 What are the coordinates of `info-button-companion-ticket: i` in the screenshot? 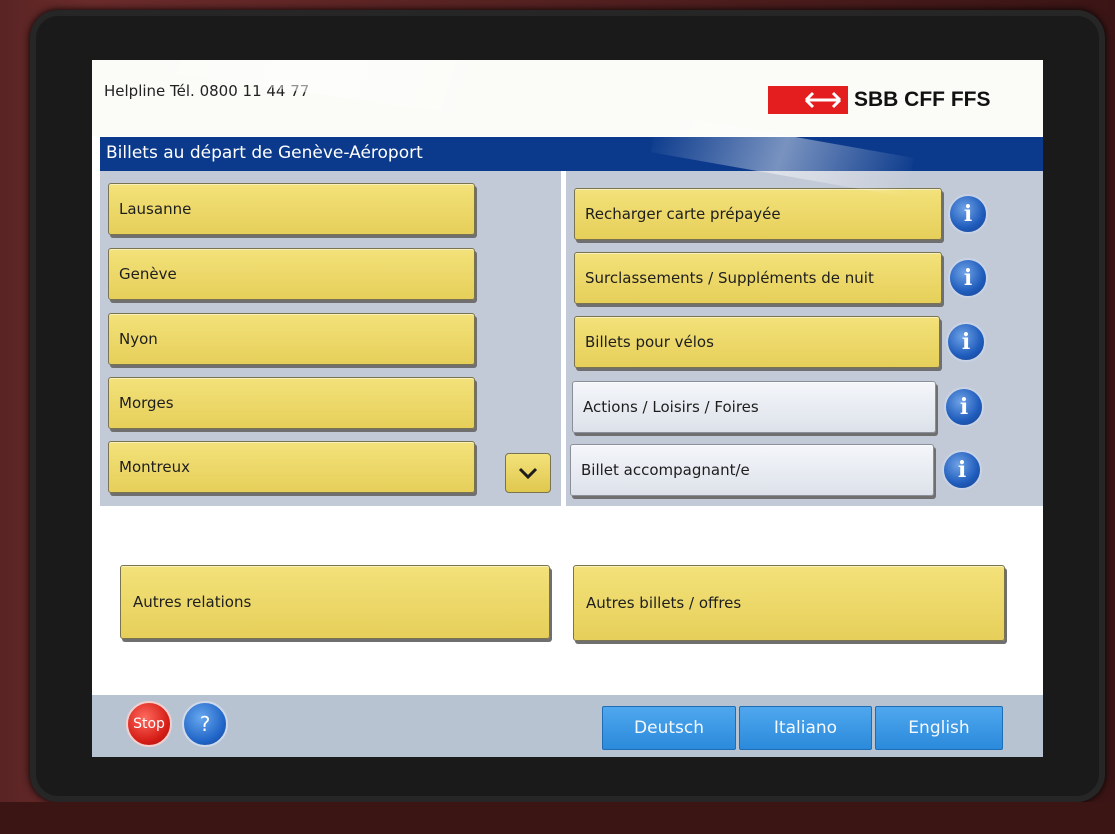 It's located at (962, 470).